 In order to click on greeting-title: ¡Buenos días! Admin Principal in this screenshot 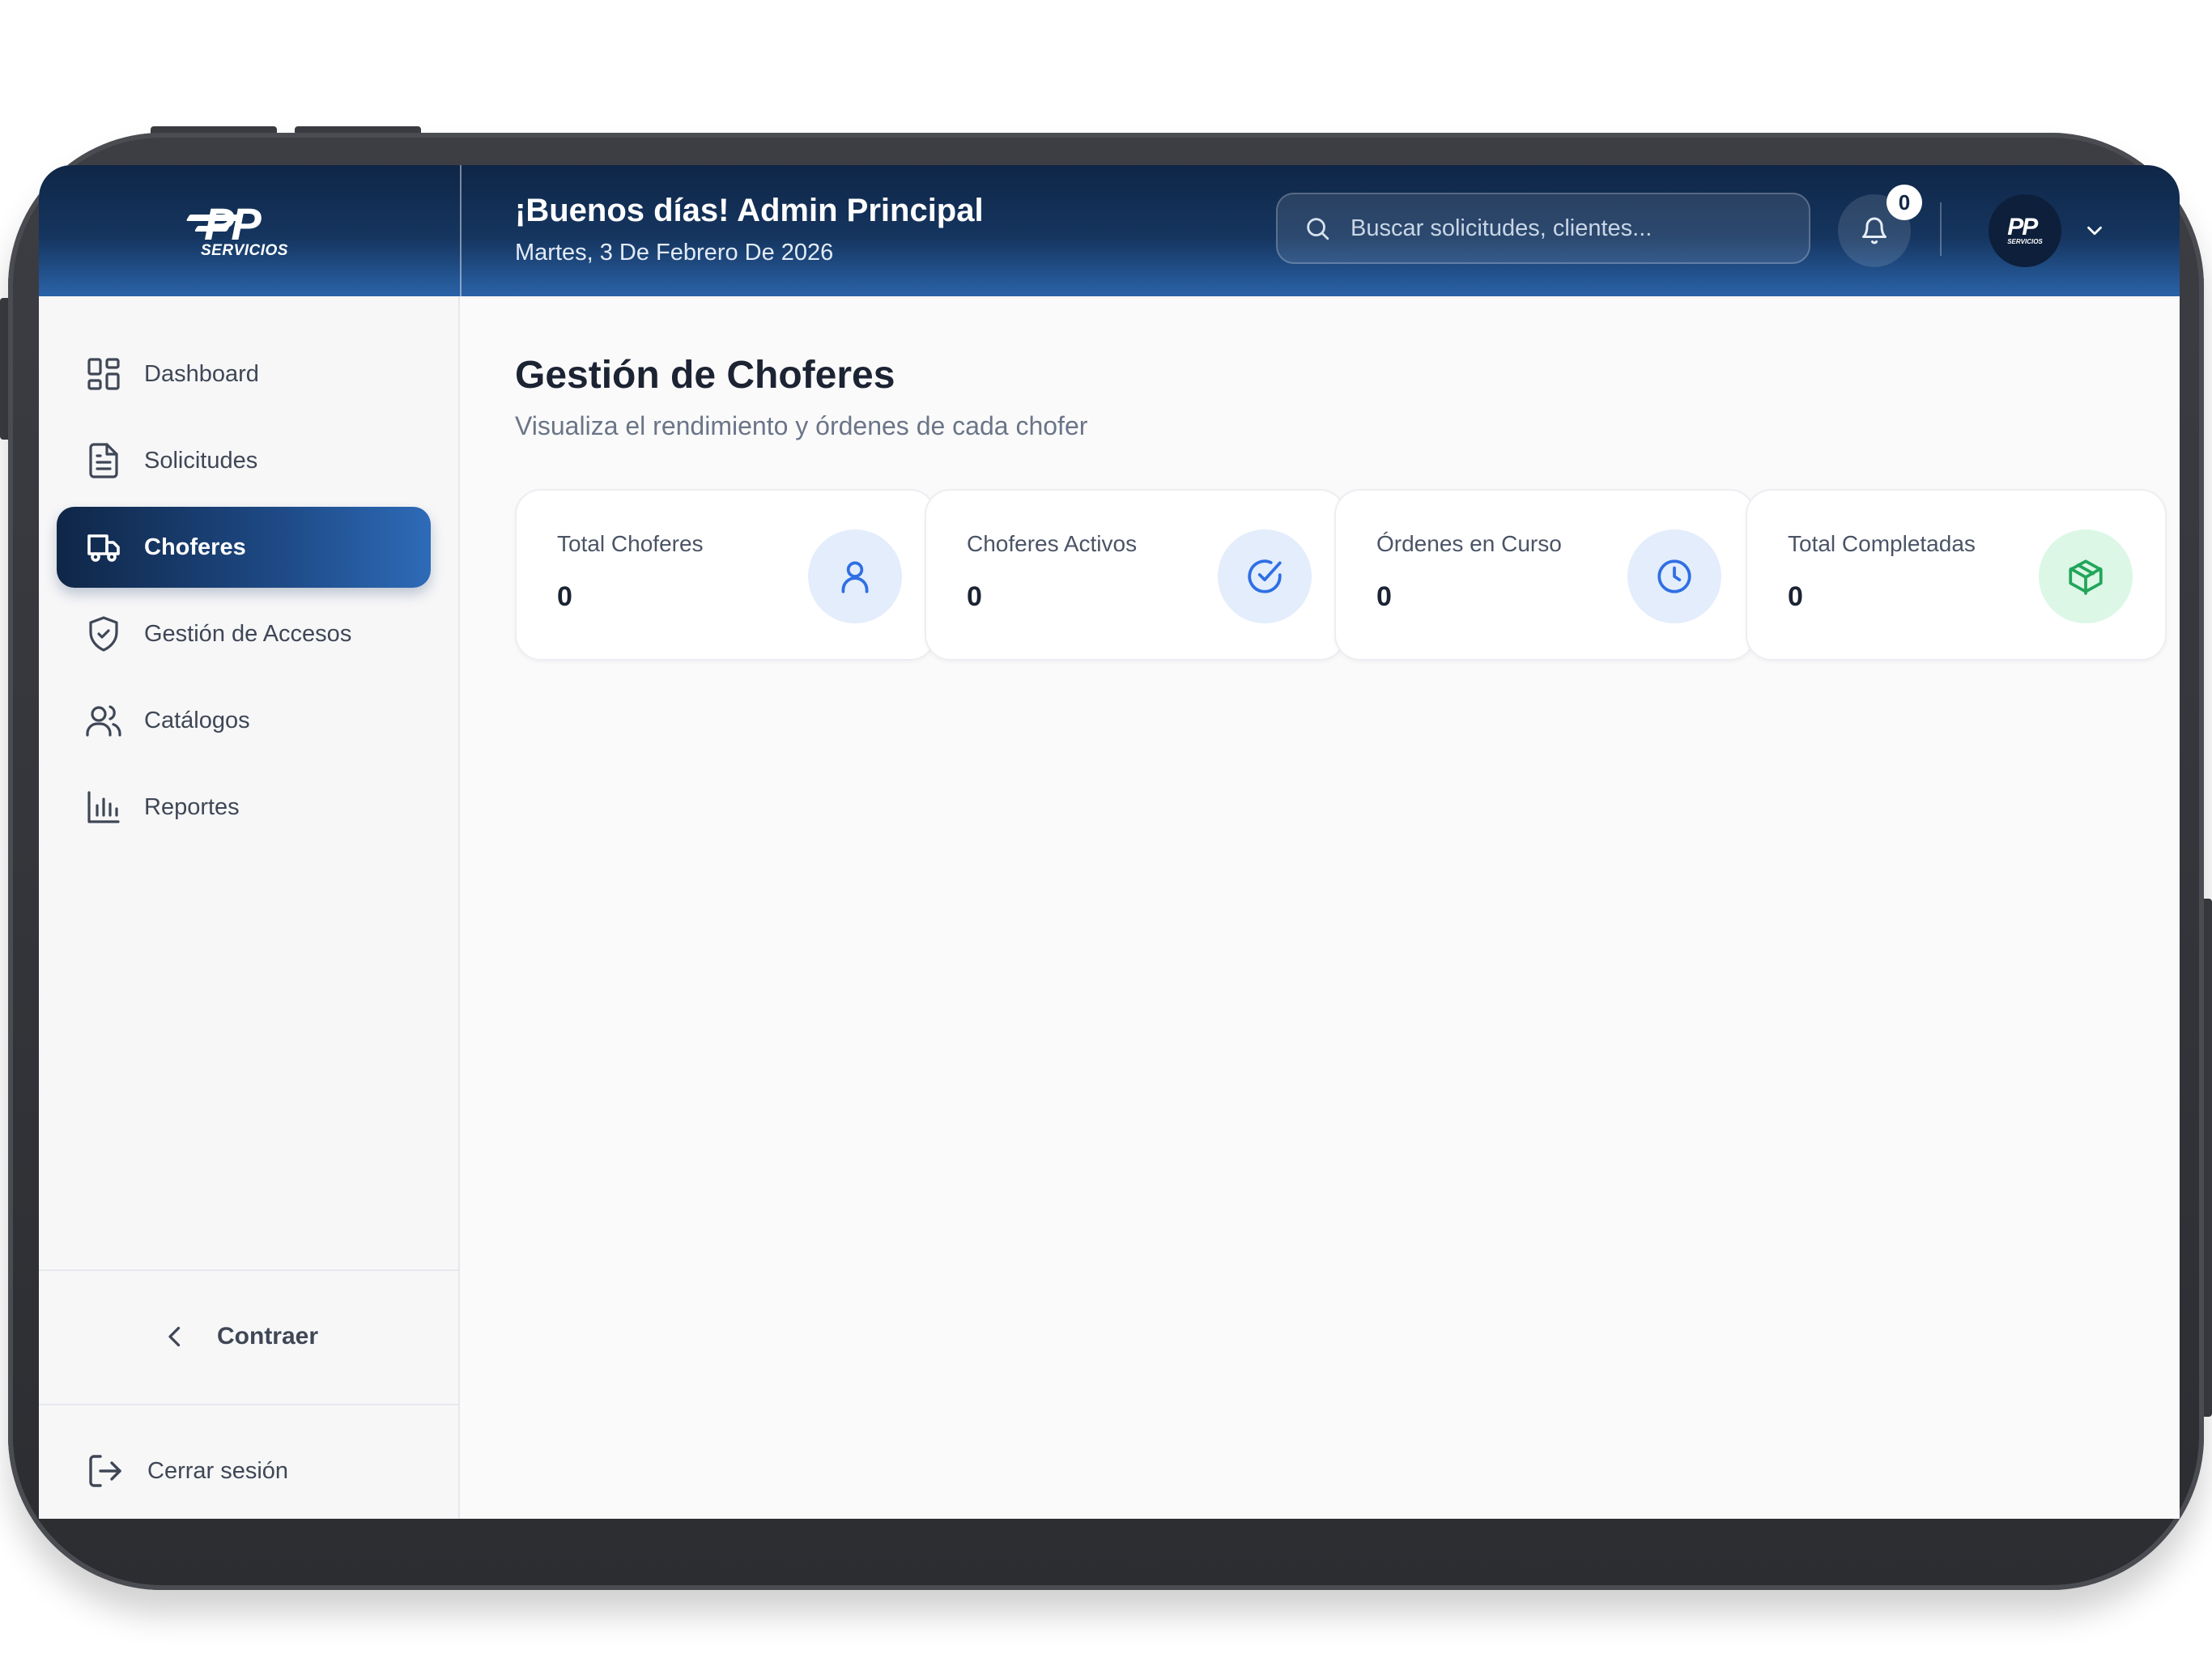, I will do `click(749, 210)`.